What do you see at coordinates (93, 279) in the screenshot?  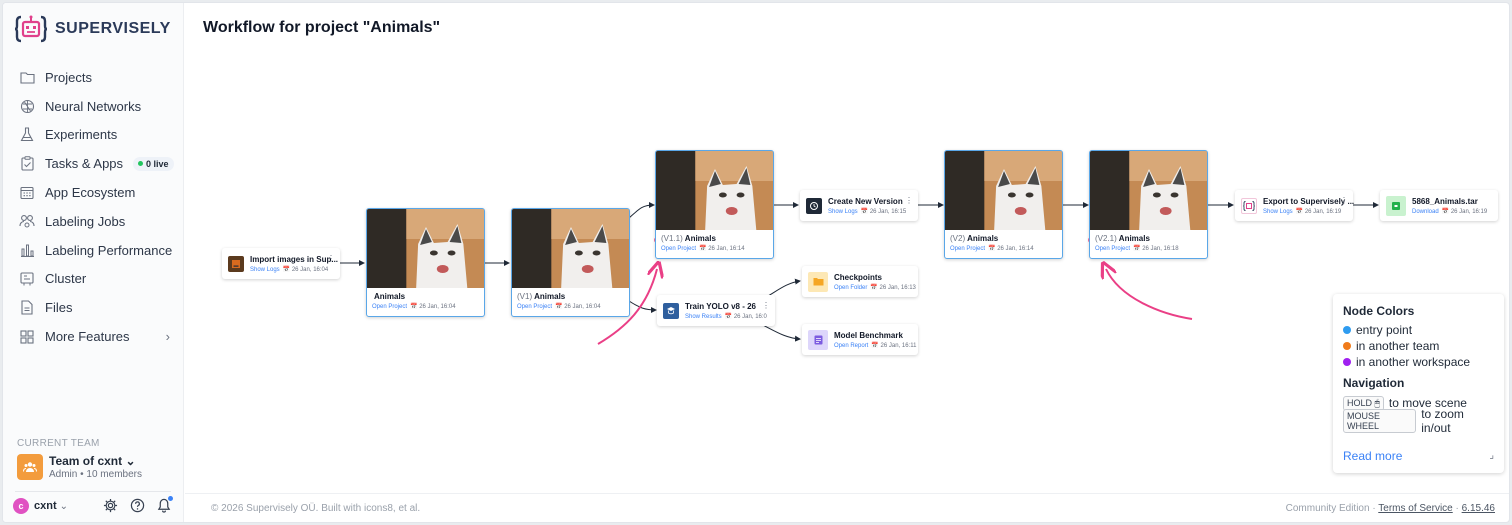 I see `sidebar-item-cluster: Cluster` at bounding box center [93, 279].